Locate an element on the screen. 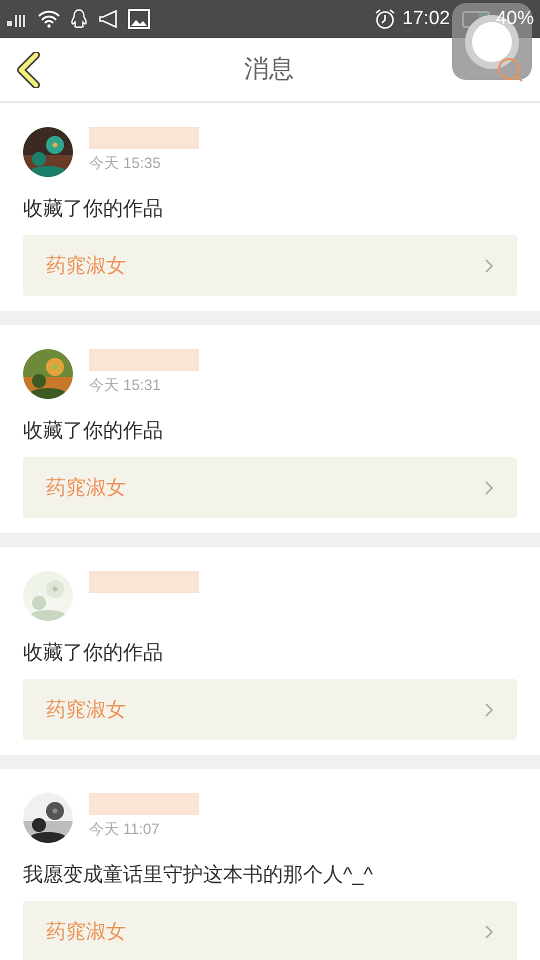 Image resolution: width=540 pixels, height=960 pixels. search-icon is located at coordinates (510, 70).